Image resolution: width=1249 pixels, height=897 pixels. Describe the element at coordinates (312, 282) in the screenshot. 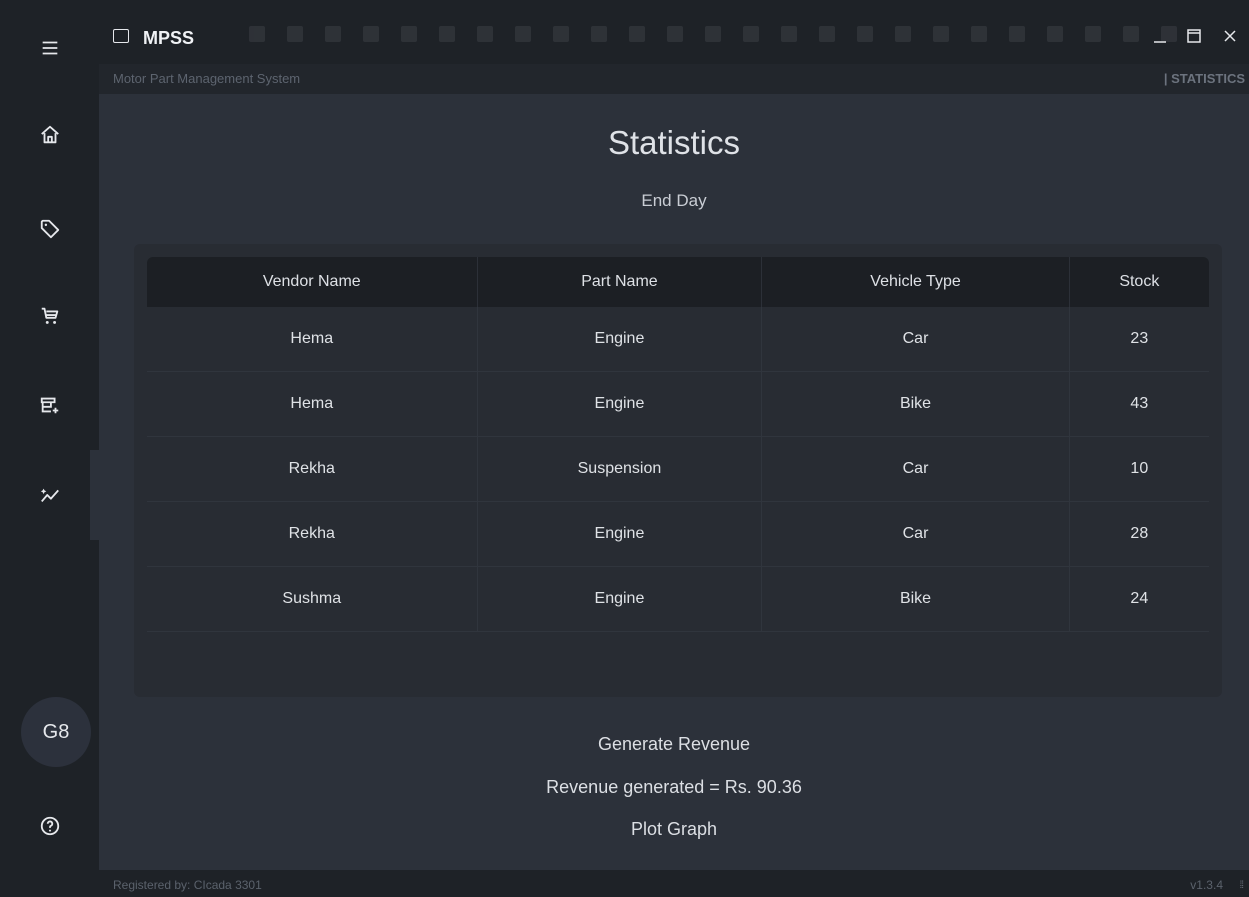

I see `column-header: Vendor Name` at that location.